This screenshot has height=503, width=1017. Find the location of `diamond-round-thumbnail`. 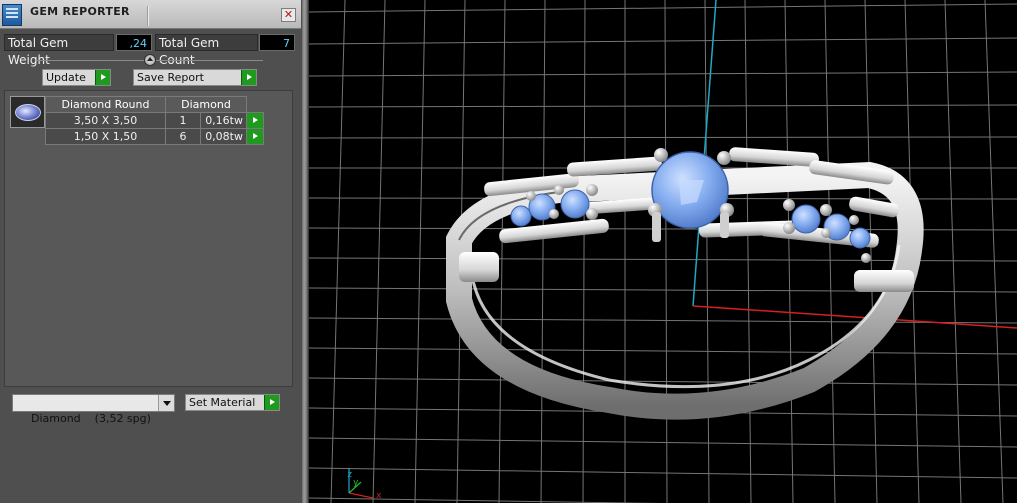

diamond-round-thumbnail is located at coordinates (27, 112).